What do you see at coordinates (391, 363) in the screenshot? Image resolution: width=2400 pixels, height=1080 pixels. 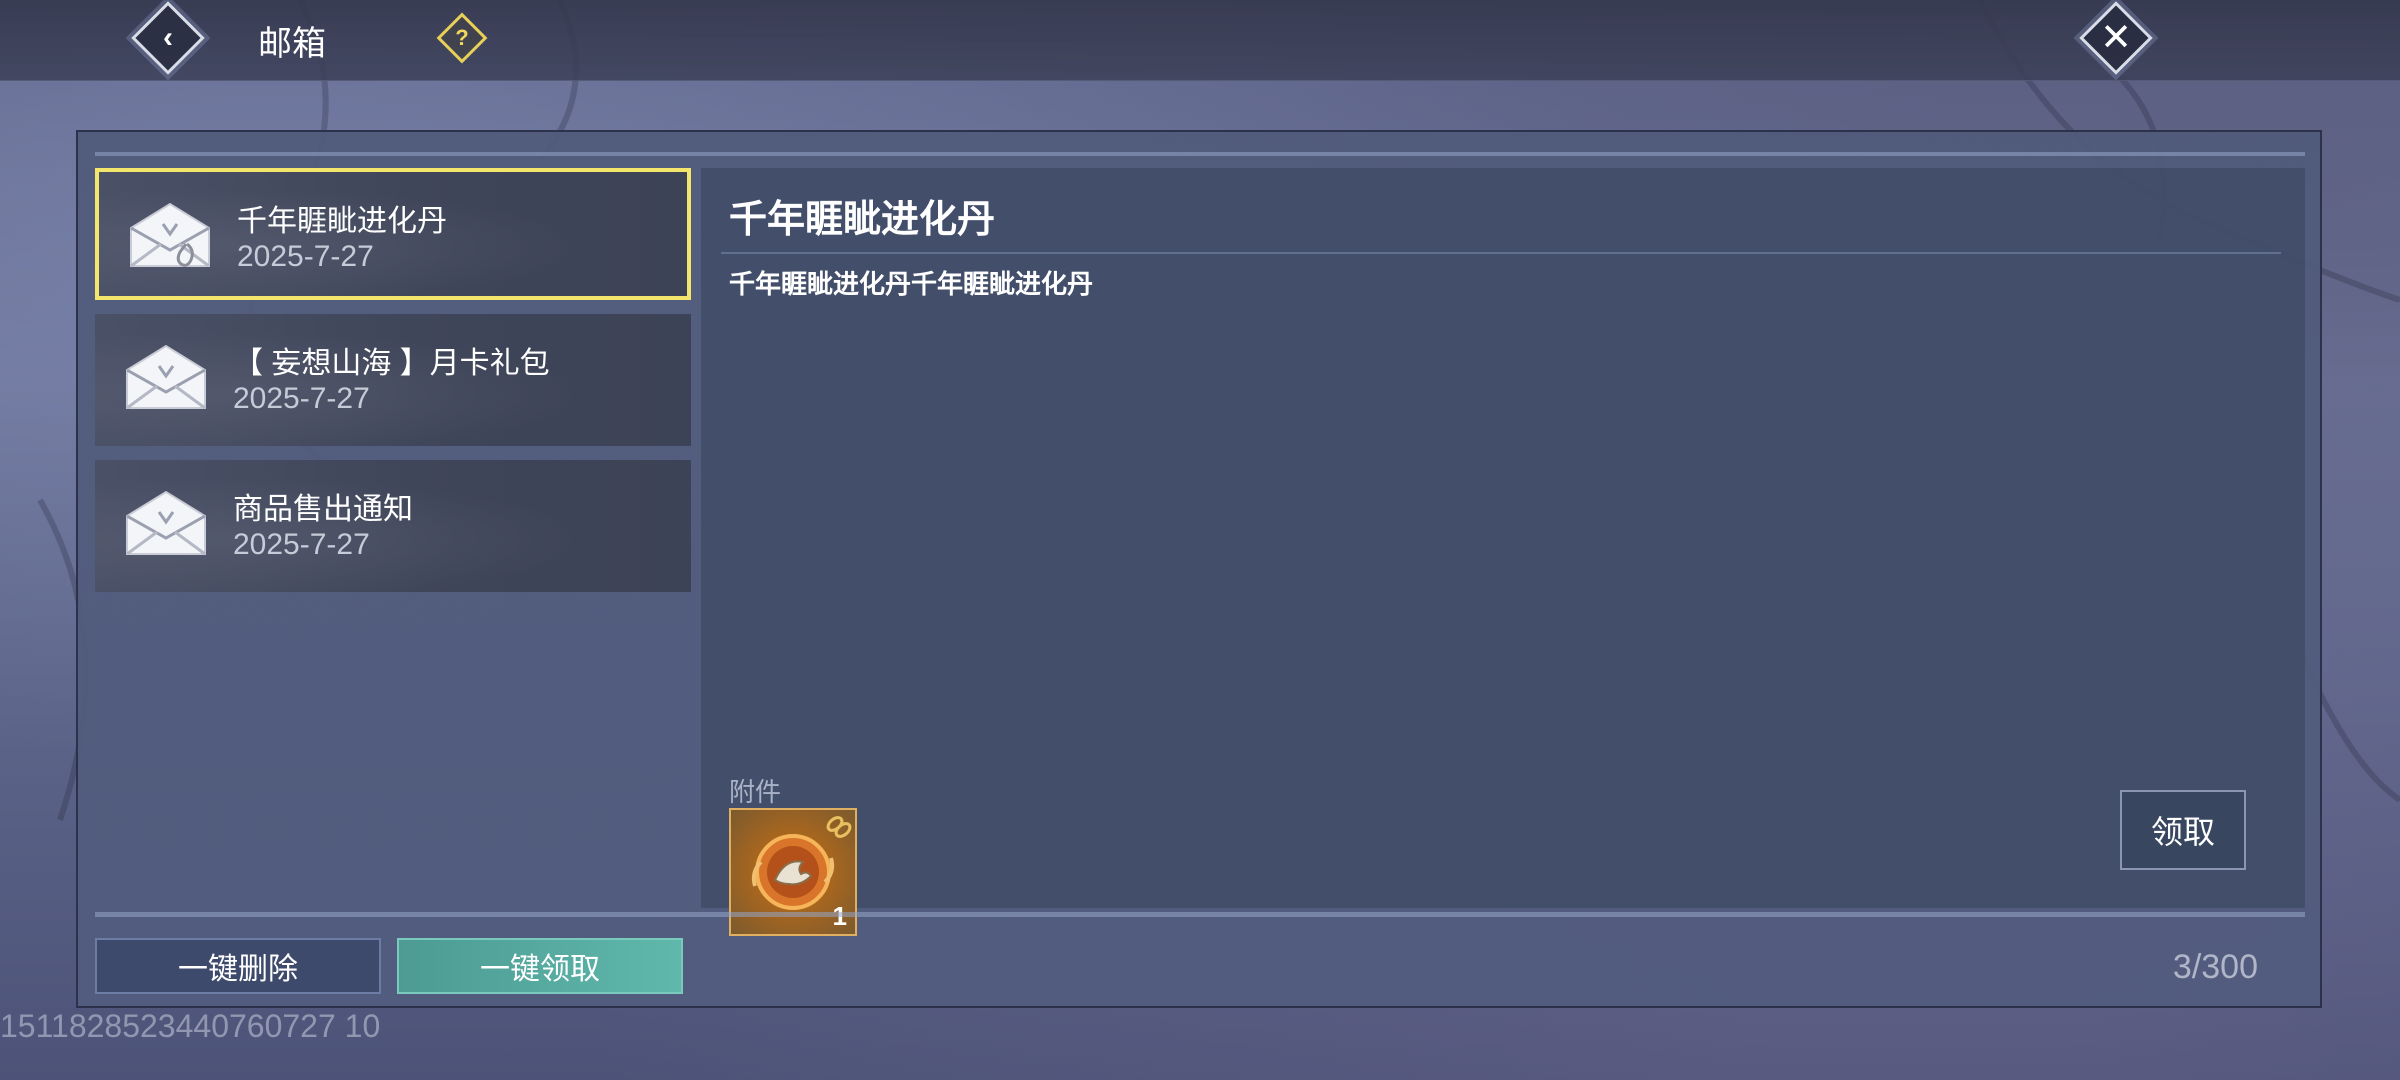 I see `mail-title: 【 妄想山海 】月卡礼包` at bounding box center [391, 363].